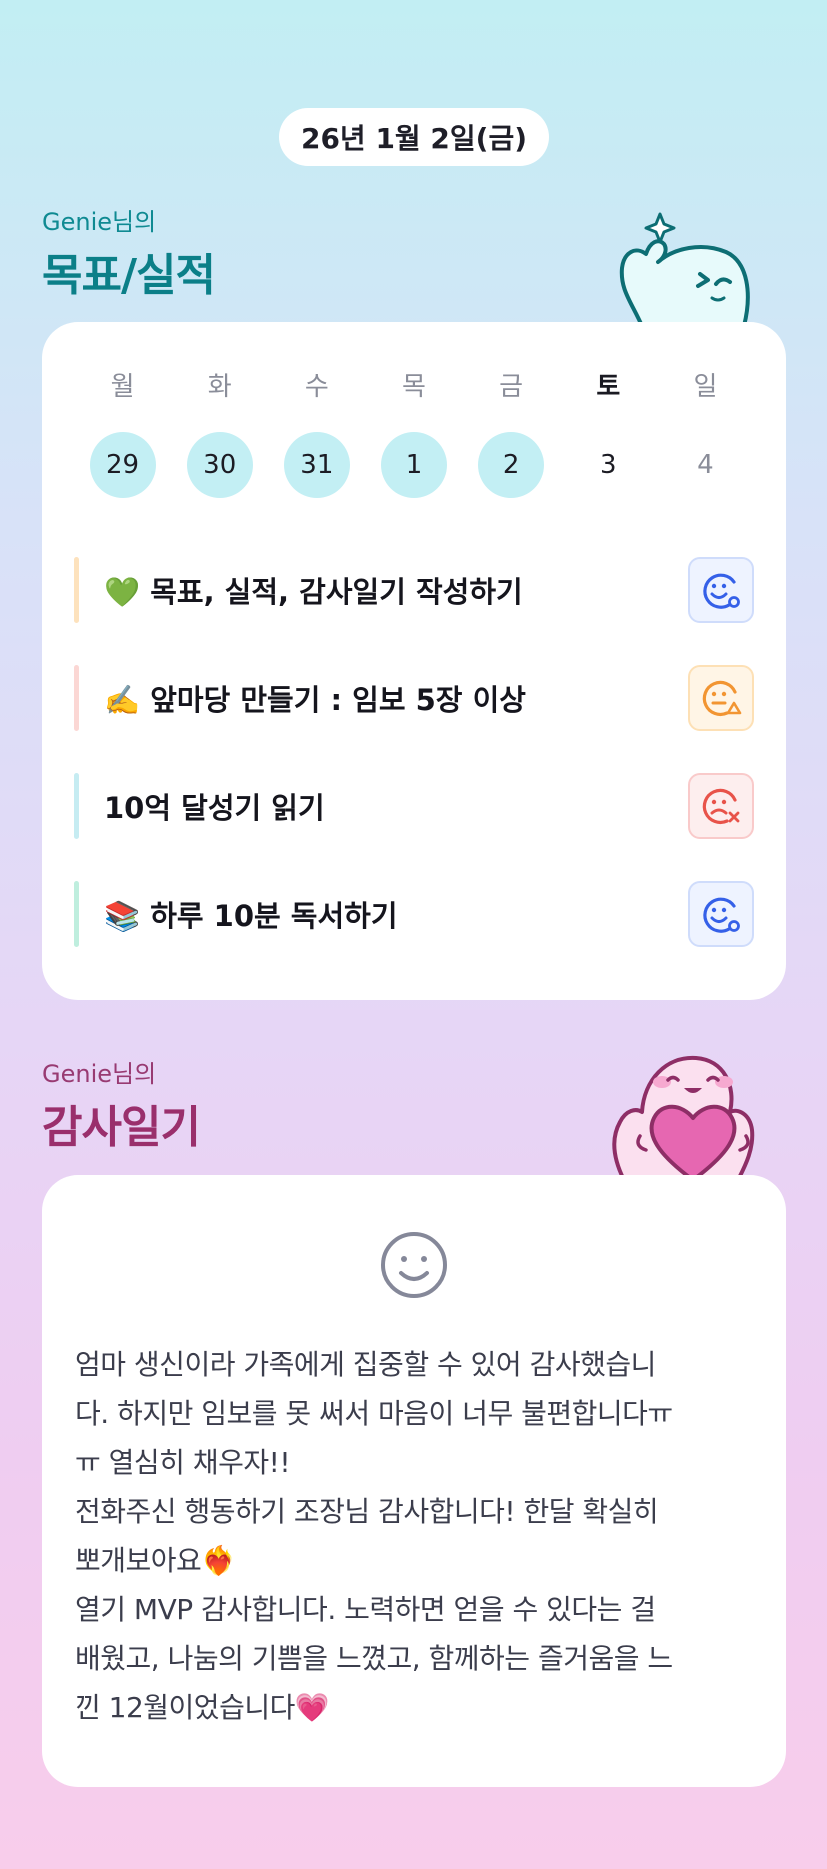 The image size is (827, 1869). I want to click on week-calendar: 월 29 화 30 수 31 목 1 금 2 토 3 일 4, so click(414, 434).